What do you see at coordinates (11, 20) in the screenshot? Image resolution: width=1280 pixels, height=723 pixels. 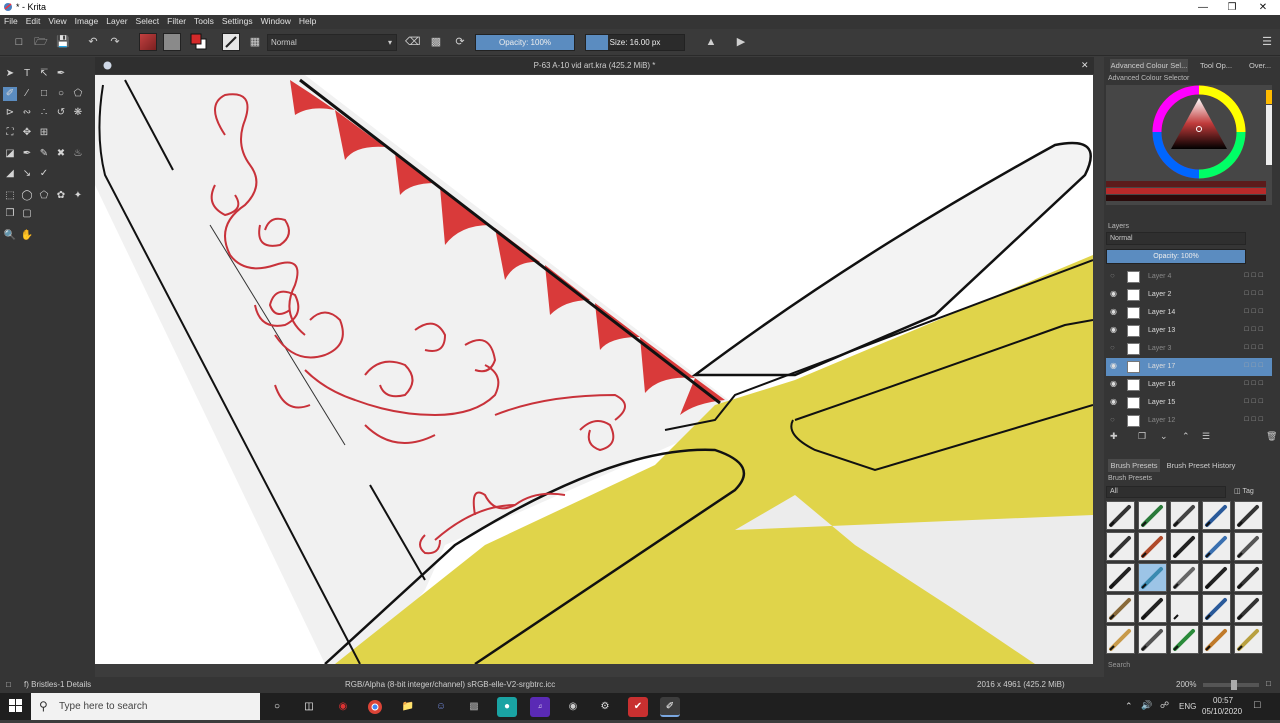 I see `menu-file: File` at bounding box center [11, 20].